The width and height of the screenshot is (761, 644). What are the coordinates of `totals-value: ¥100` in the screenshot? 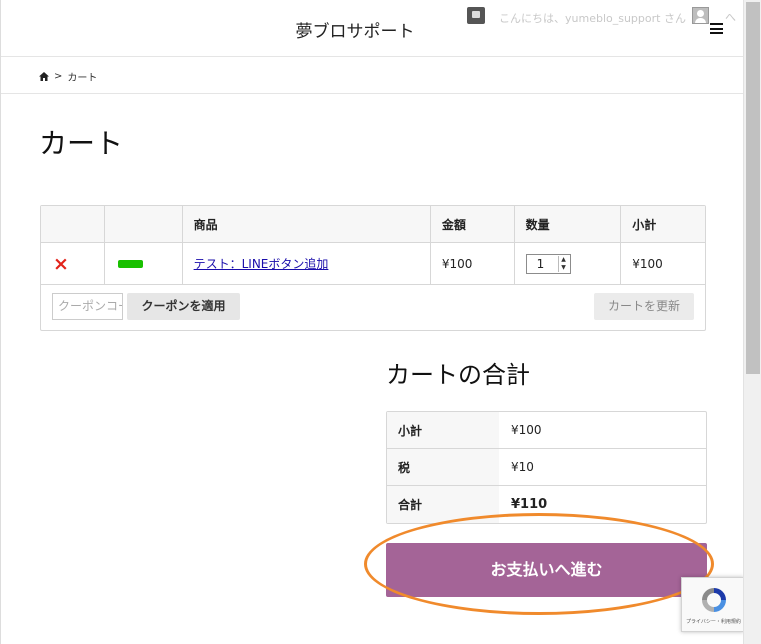 It's located at (526, 430).